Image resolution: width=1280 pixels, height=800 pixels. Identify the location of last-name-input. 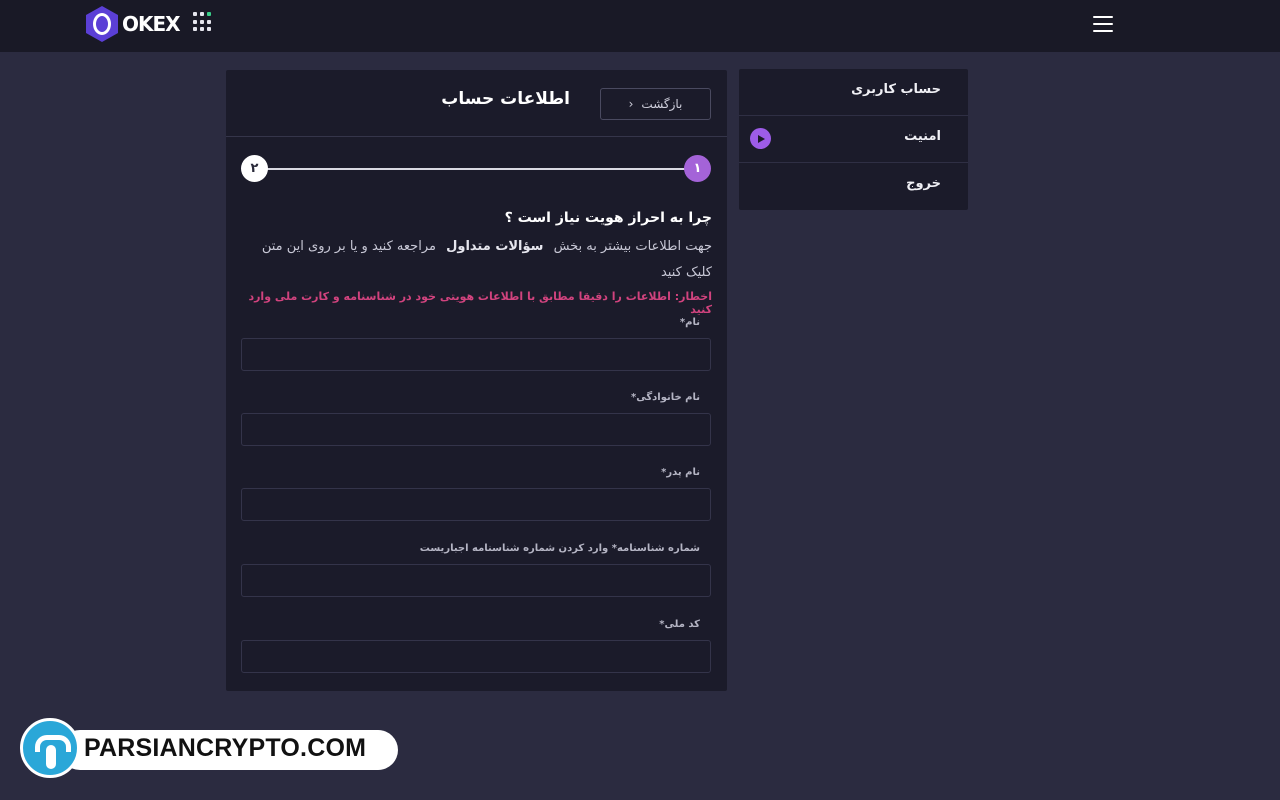
(476, 429).